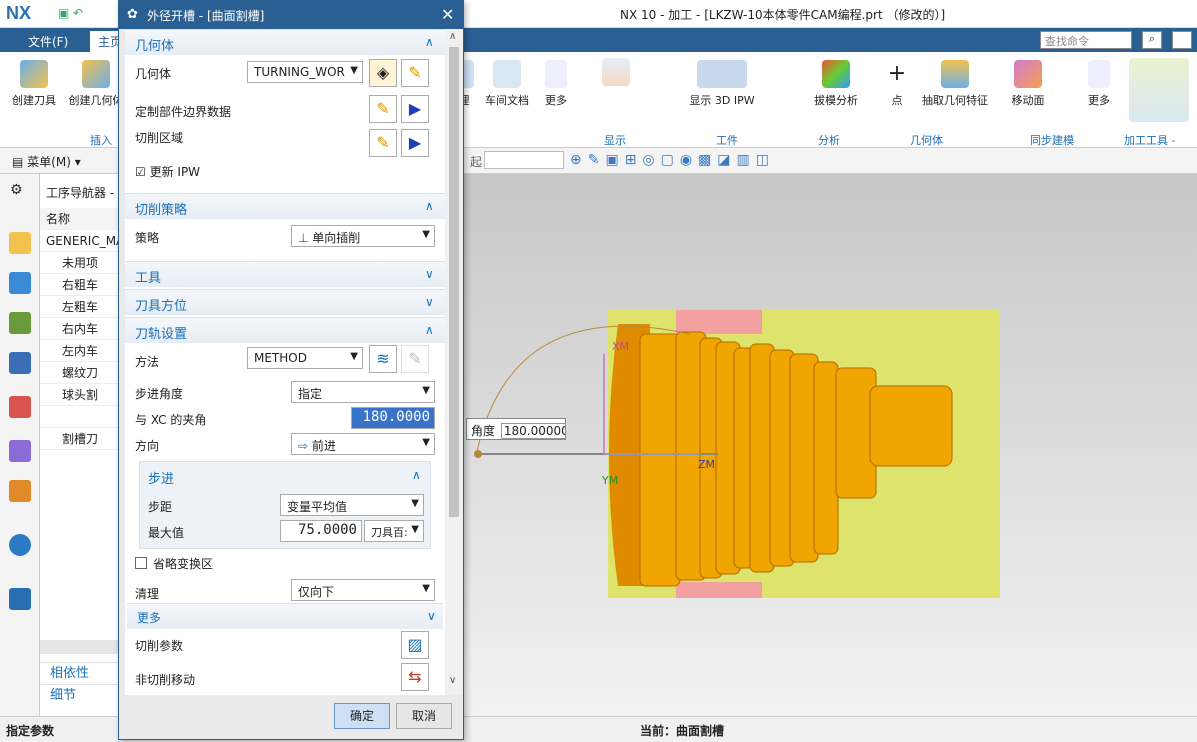  I want to click on noncut-moves-button: ⇆, so click(415, 677).